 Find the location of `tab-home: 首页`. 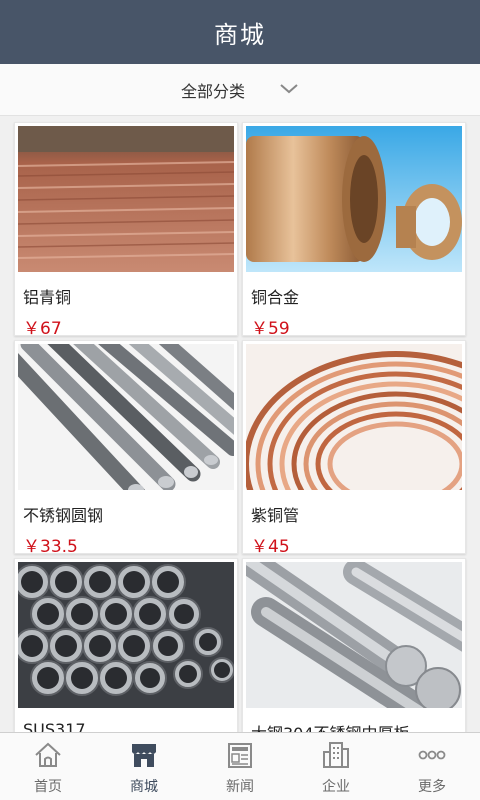

tab-home: 首页 is located at coordinates (48, 766).